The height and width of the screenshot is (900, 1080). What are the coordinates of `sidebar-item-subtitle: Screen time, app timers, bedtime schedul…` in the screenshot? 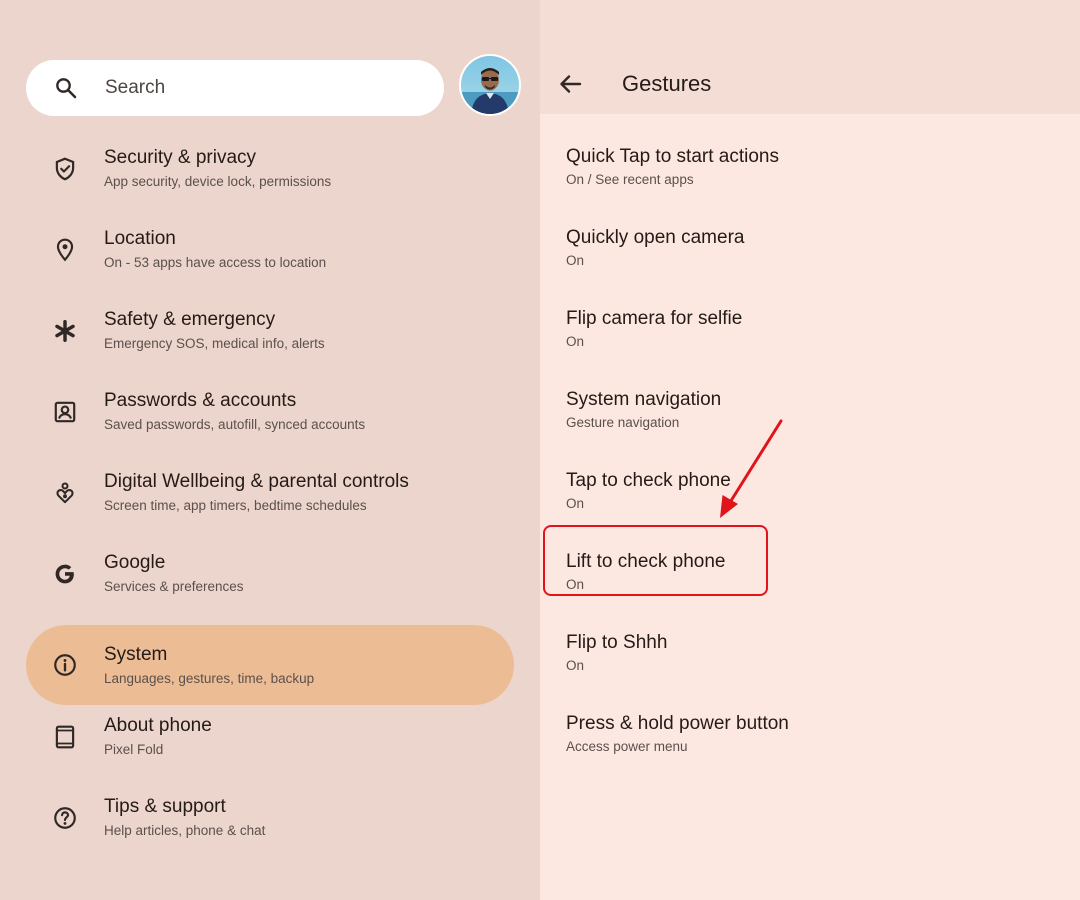 It's located at (235, 505).